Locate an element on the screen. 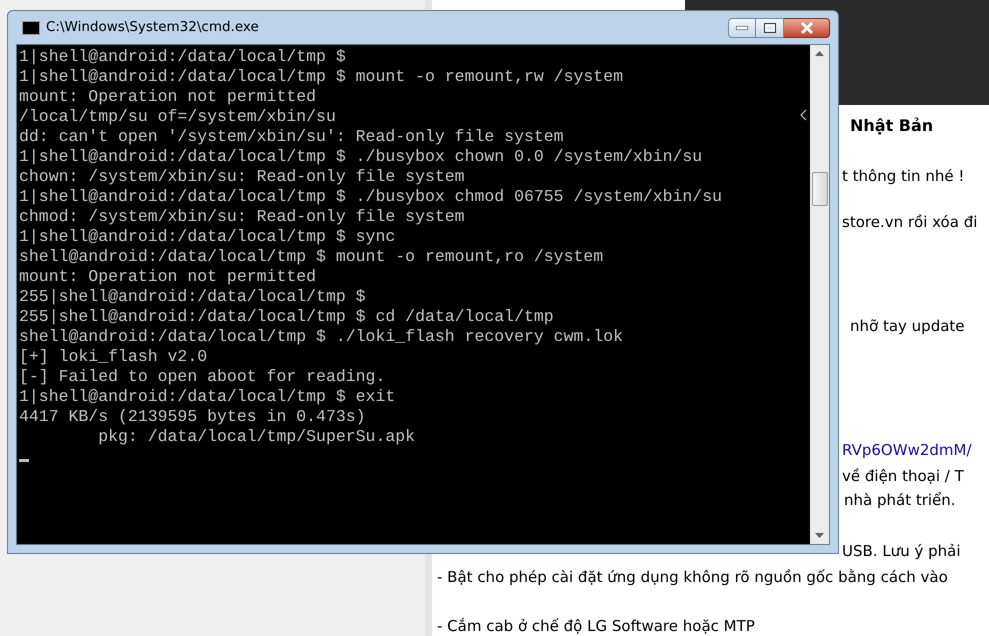 This screenshot has height=636, width=989. maximize-icon is located at coordinates (770, 27).